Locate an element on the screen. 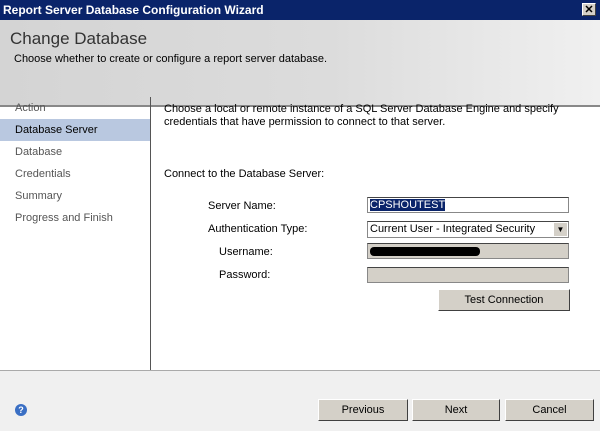 The height and width of the screenshot is (431, 600). step-progress: Progress and Finish is located at coordinates (75, 218).